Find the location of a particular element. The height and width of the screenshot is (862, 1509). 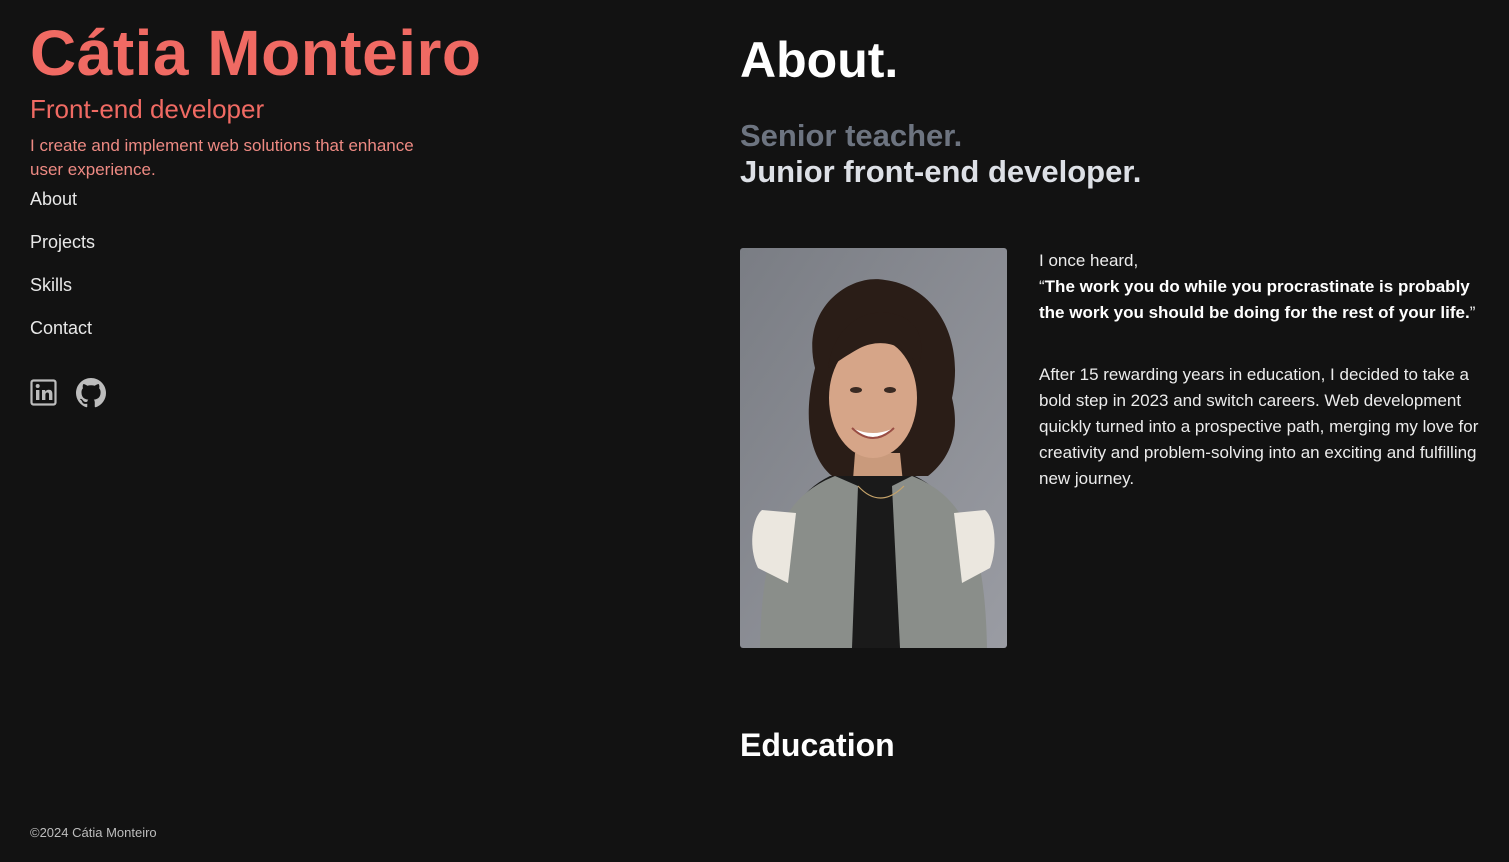

footer-copyright: ©2024 Cátia Monteiro is located at coordinates (93, 832).